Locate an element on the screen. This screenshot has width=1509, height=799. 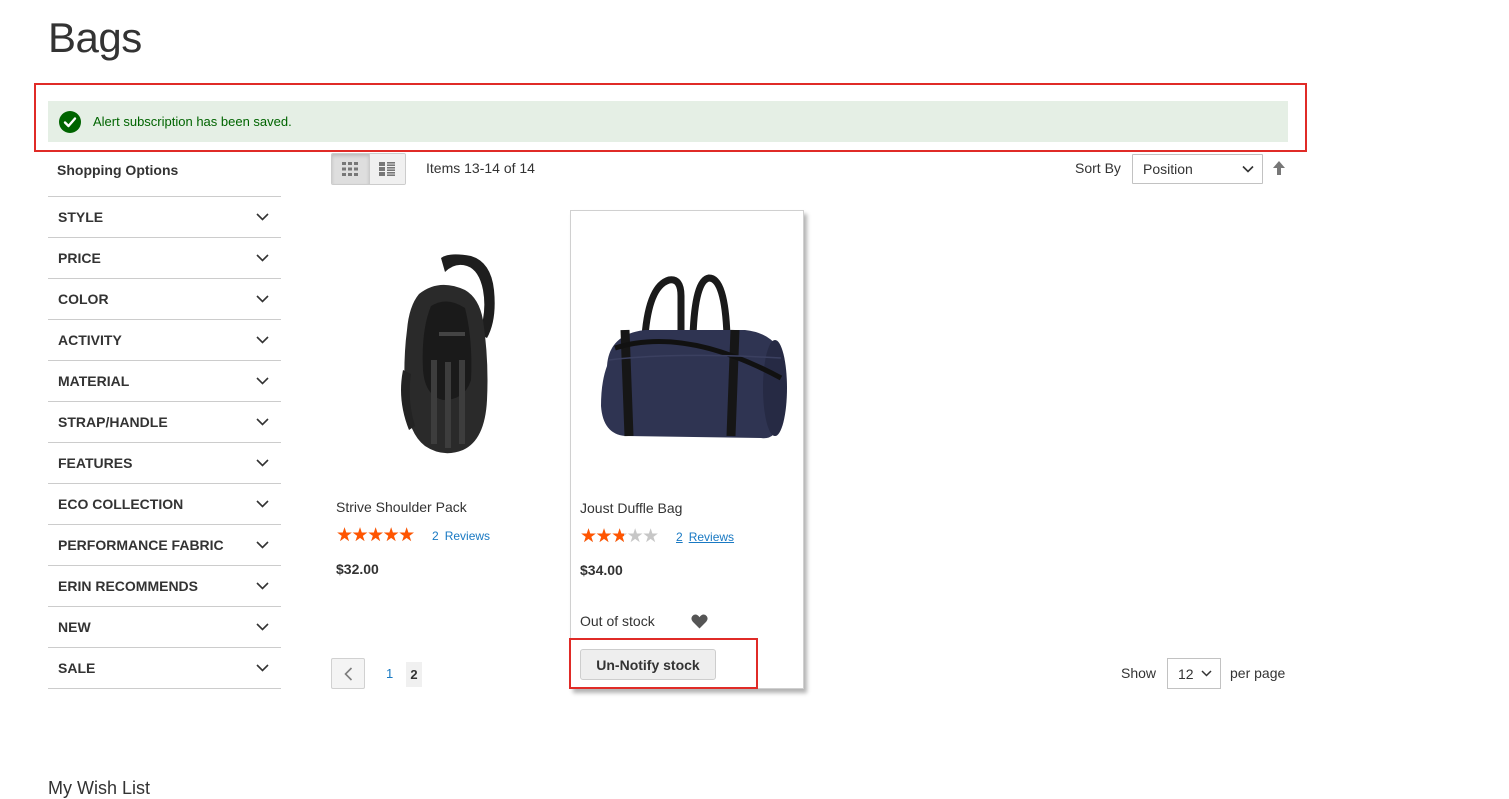
pager-page-link: 1 is located at coordinates (389, 673).